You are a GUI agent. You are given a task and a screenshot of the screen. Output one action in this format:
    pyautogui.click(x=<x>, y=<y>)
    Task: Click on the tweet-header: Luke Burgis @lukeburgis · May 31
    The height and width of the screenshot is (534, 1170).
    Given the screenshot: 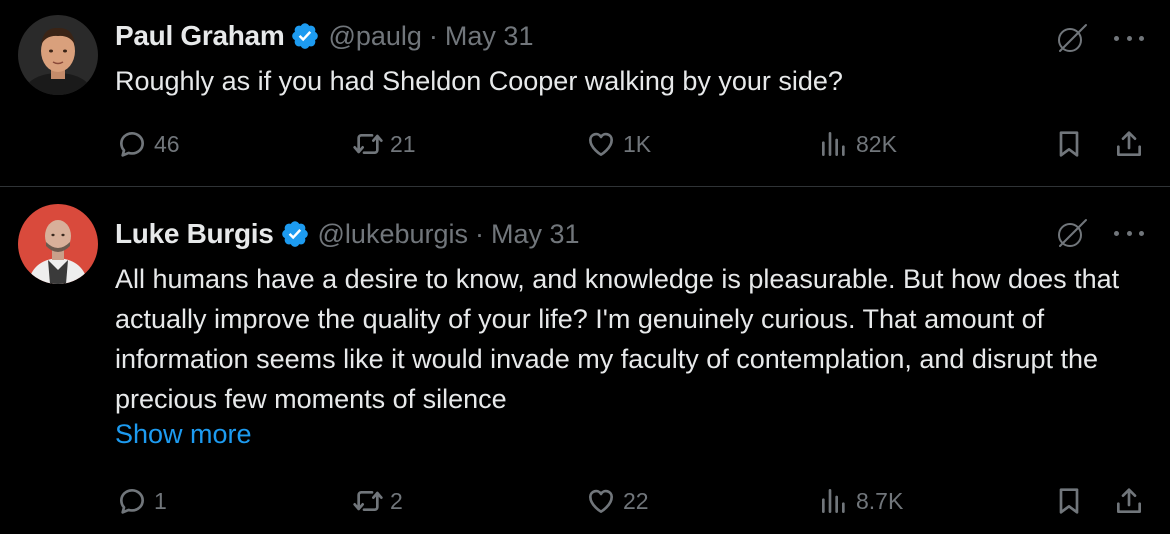 What is the action you would take?
    pyautogui.click(x=347, y=234)
    